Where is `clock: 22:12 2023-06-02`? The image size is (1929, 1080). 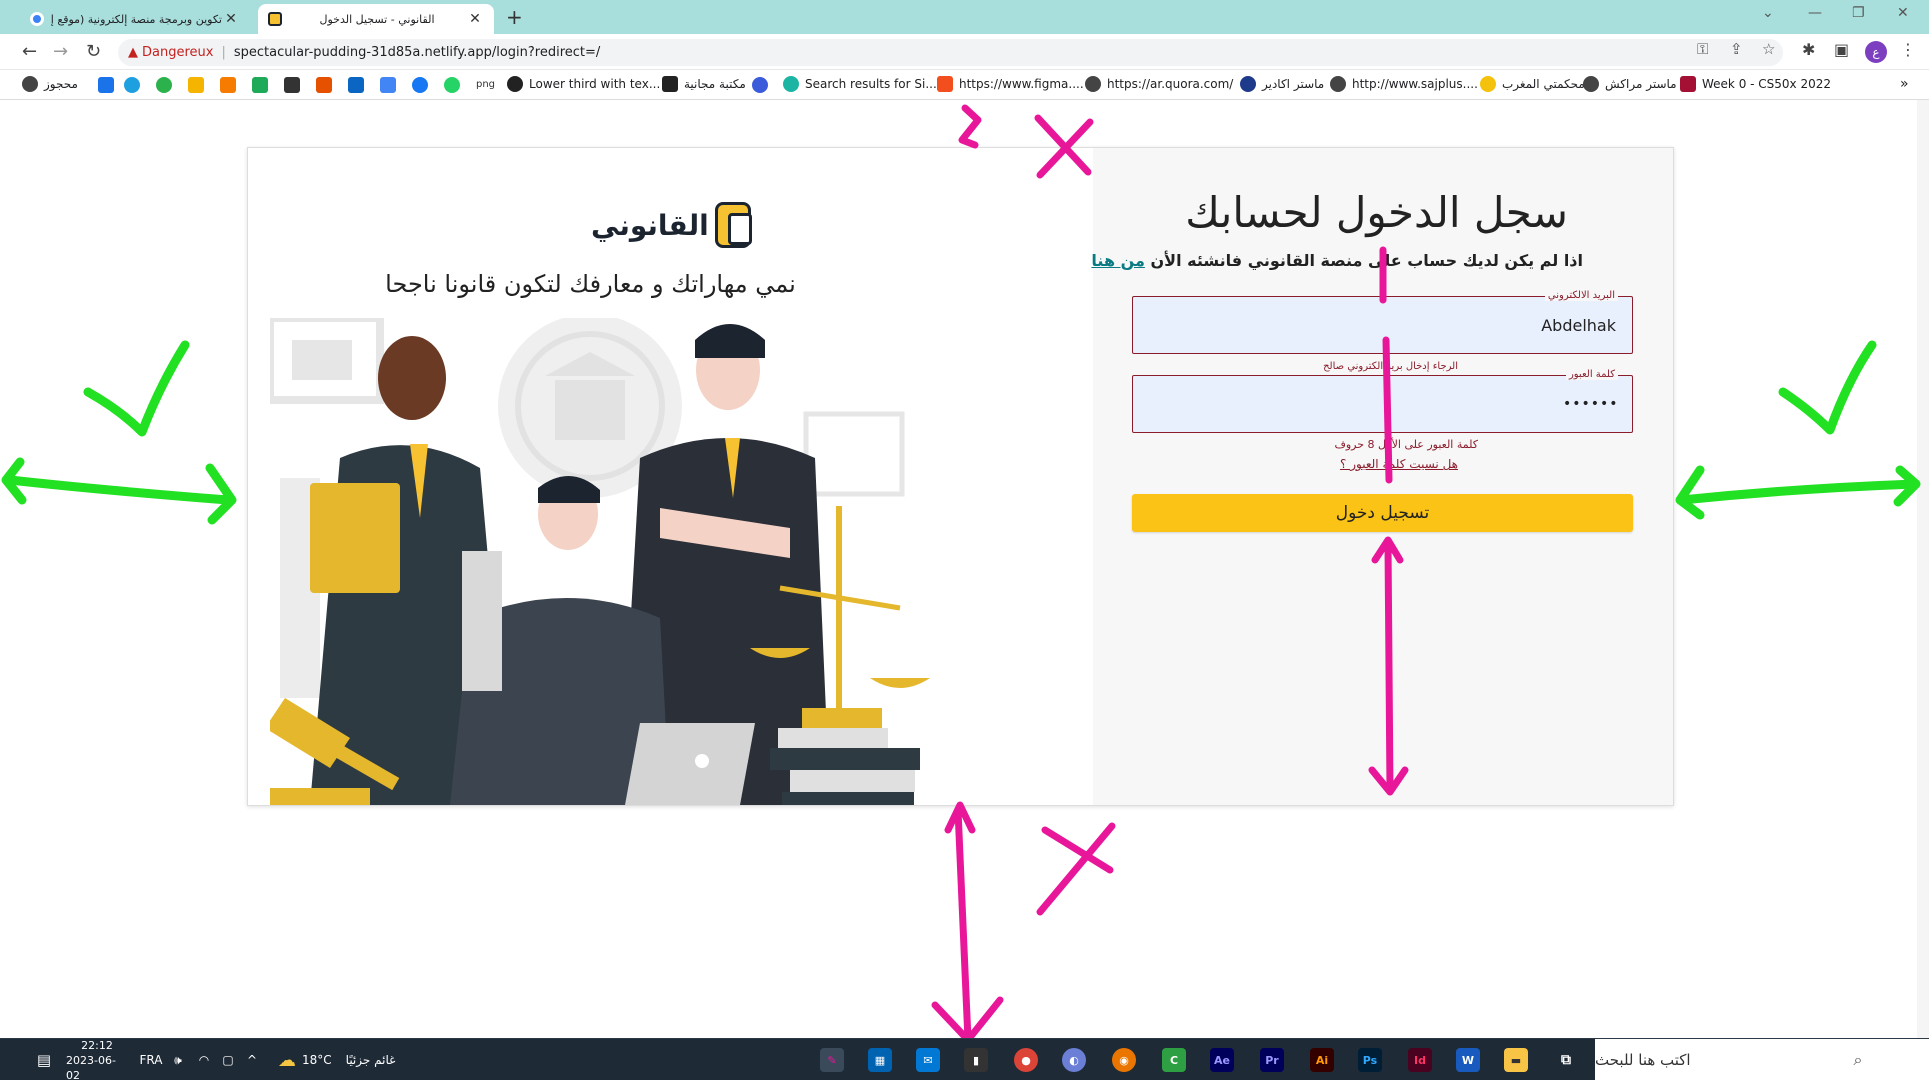
clock: 22:12 2023-06-02 is located at coordinates (97, 1059).